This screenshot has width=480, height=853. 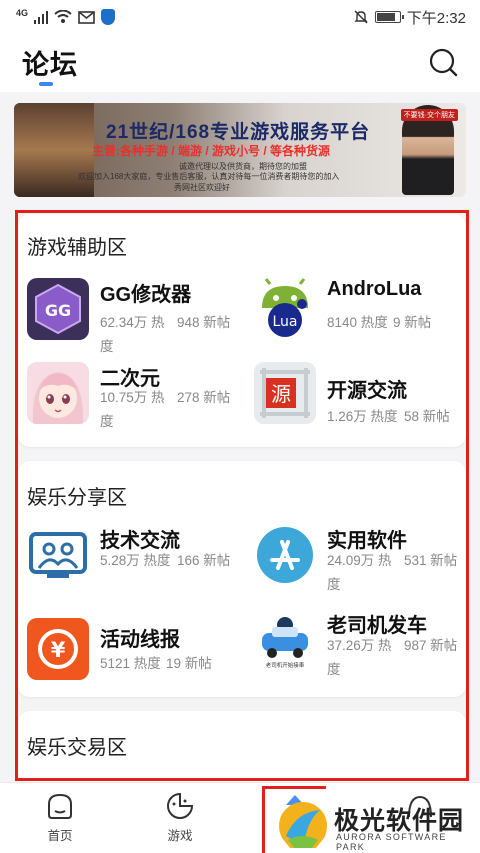 I want to click on banner-line-3: 秀网社区欢迎好, so click(x=202, y=187).